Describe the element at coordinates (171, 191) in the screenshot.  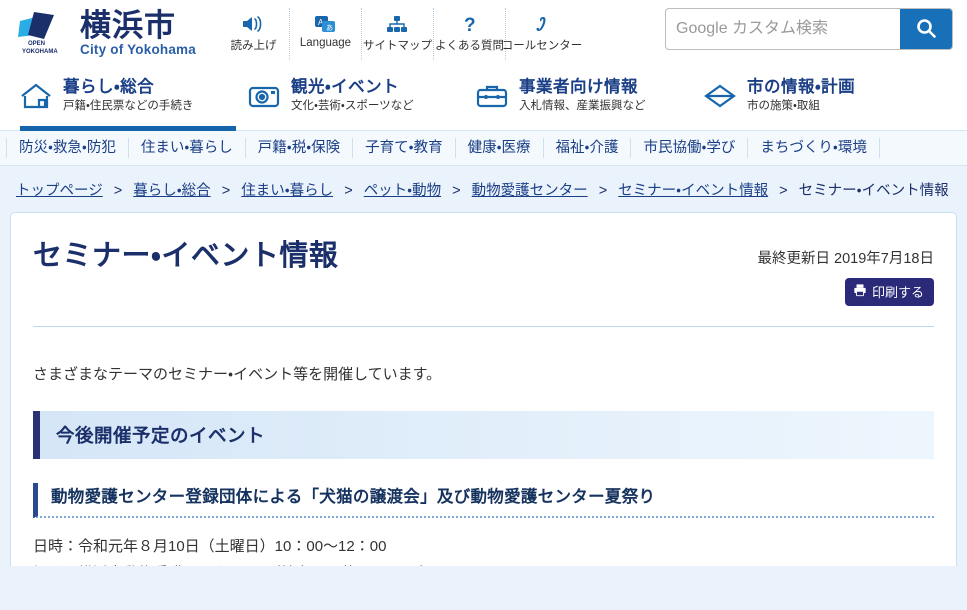
I see `breadcrumb-item-kurashi: 暮らし・総合` at that location.